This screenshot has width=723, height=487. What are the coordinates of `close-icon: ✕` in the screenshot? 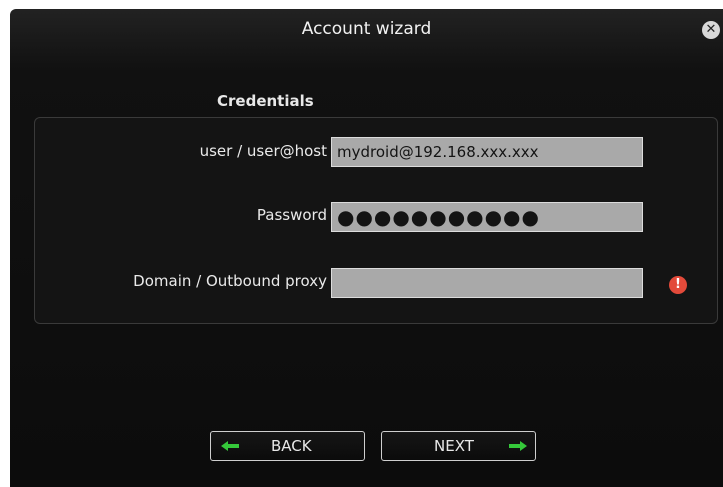 It's located at (711, 30).